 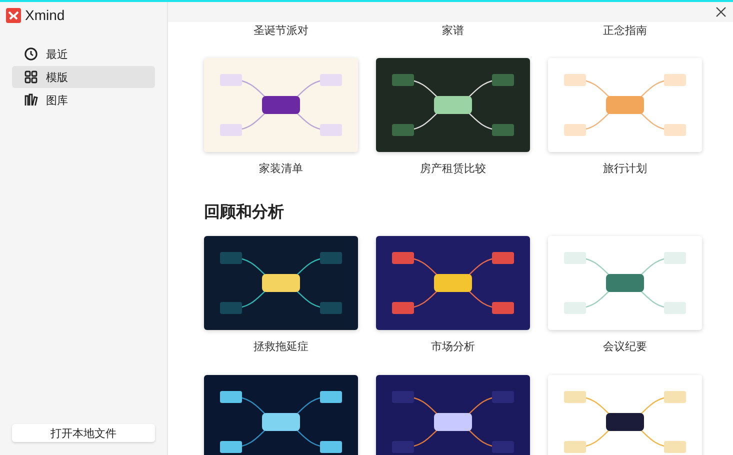 I want to click on template-title: 旅行计划, so click(x=625, y=169).